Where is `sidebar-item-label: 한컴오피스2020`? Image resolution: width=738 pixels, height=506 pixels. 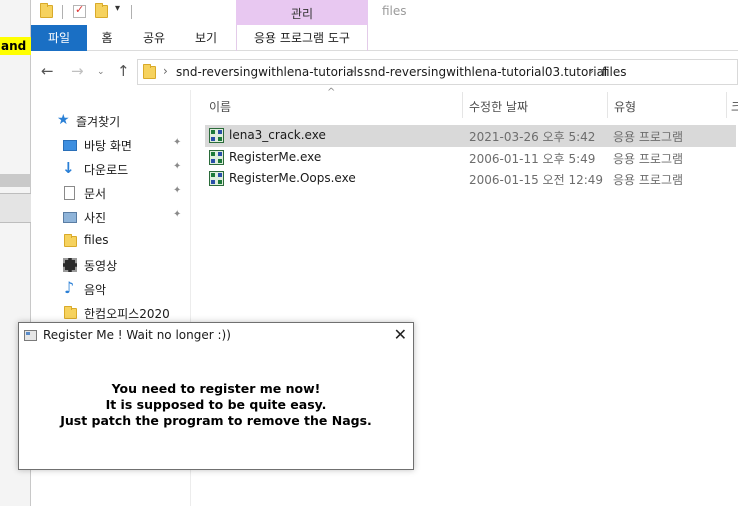 sidebar-item-label: 한컴오피스2020 is located at coordinates (127, 314).